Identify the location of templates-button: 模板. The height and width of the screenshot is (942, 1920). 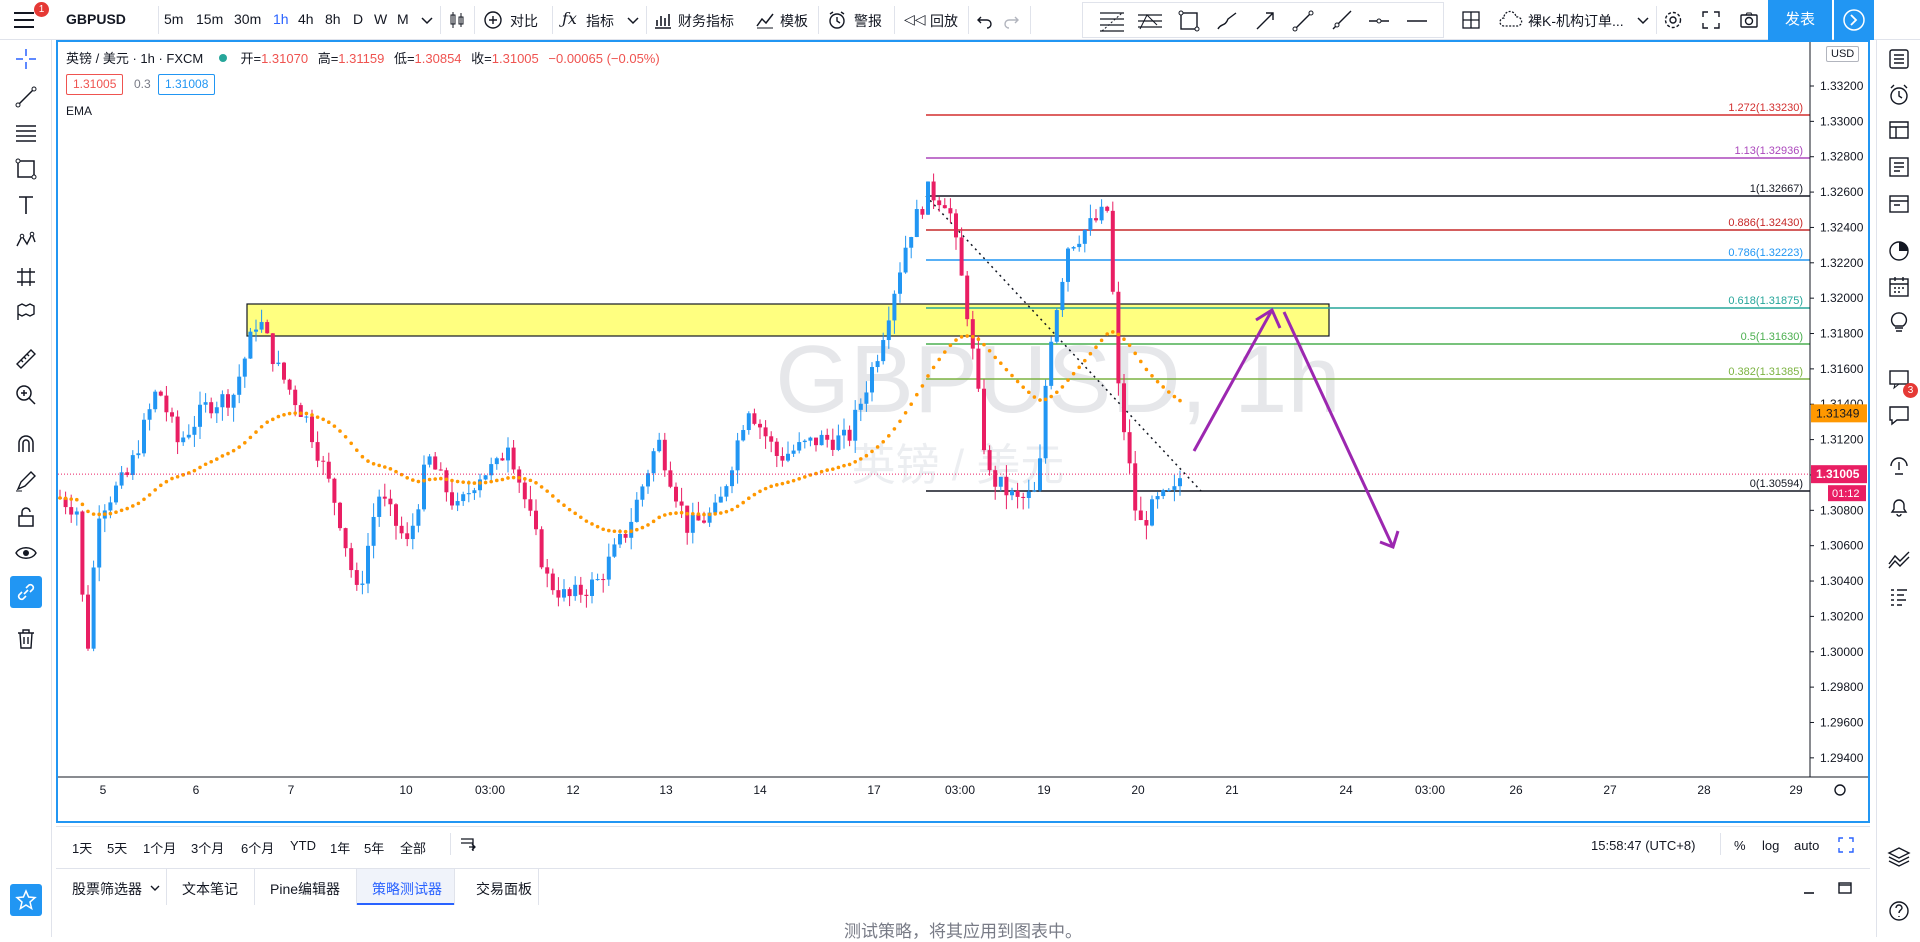
(794, 21).